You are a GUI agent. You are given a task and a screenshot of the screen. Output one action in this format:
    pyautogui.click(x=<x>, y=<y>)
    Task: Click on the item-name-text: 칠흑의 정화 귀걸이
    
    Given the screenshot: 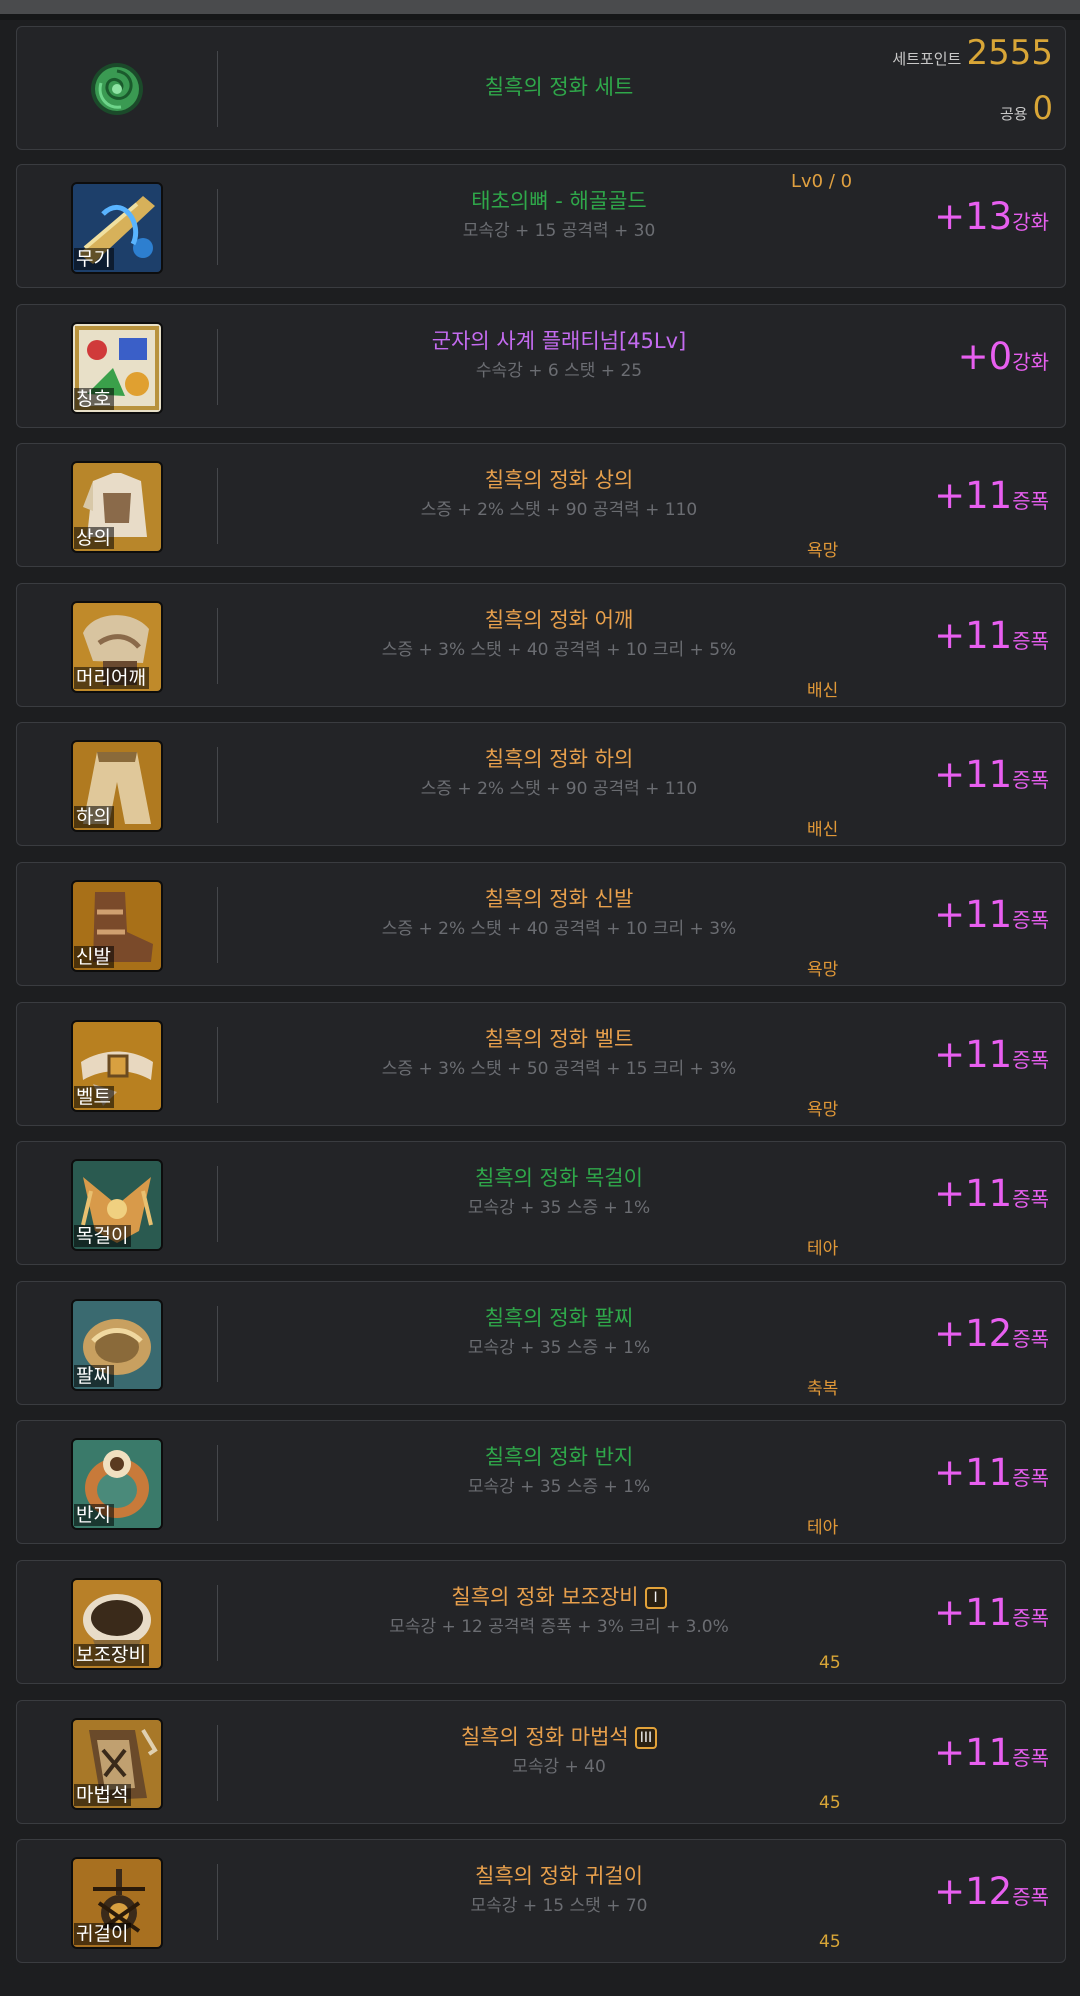 What is the action you would take?
    pyautogui.click(x=559, y=1876)
    